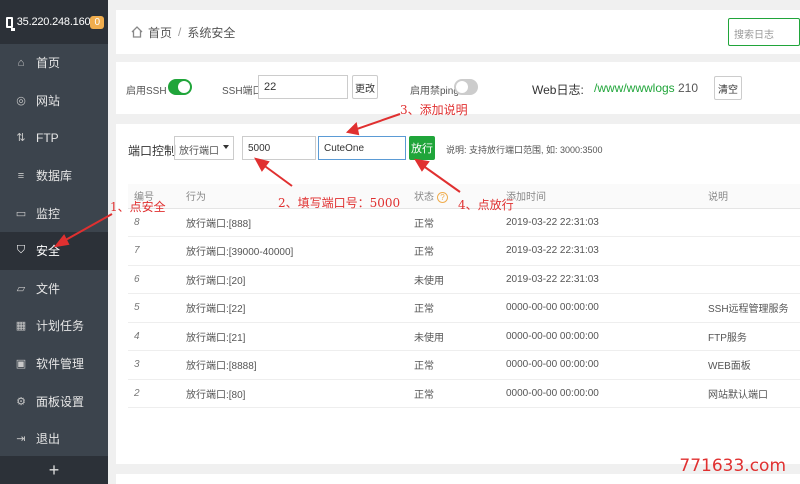 The height and width of the screenshot is (484, 800). I want to click on annotation-step4: 4、点放行, so click(486, 205).